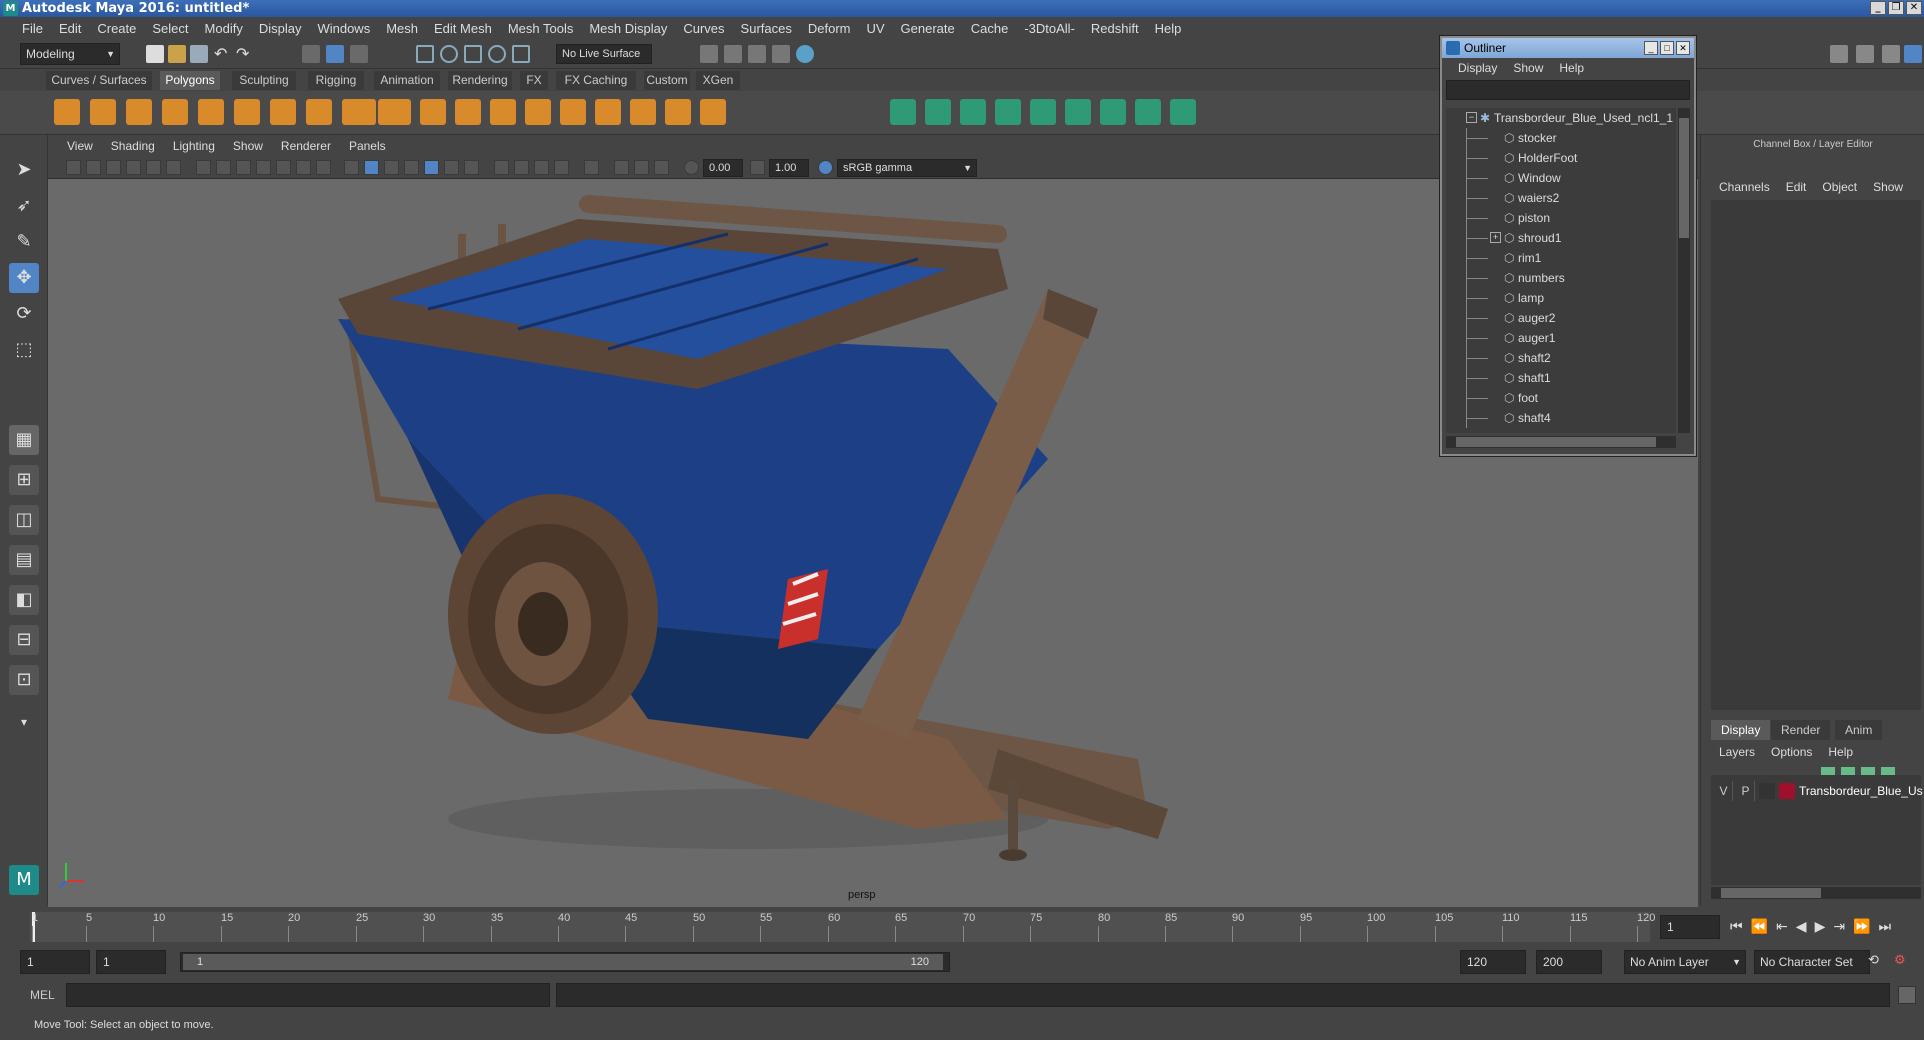 The image size is (1924, 1040). What do you see at coordinates (280, 28) in the screenshot?
I see `menu-display: Display` at bounding box center [280, 28].